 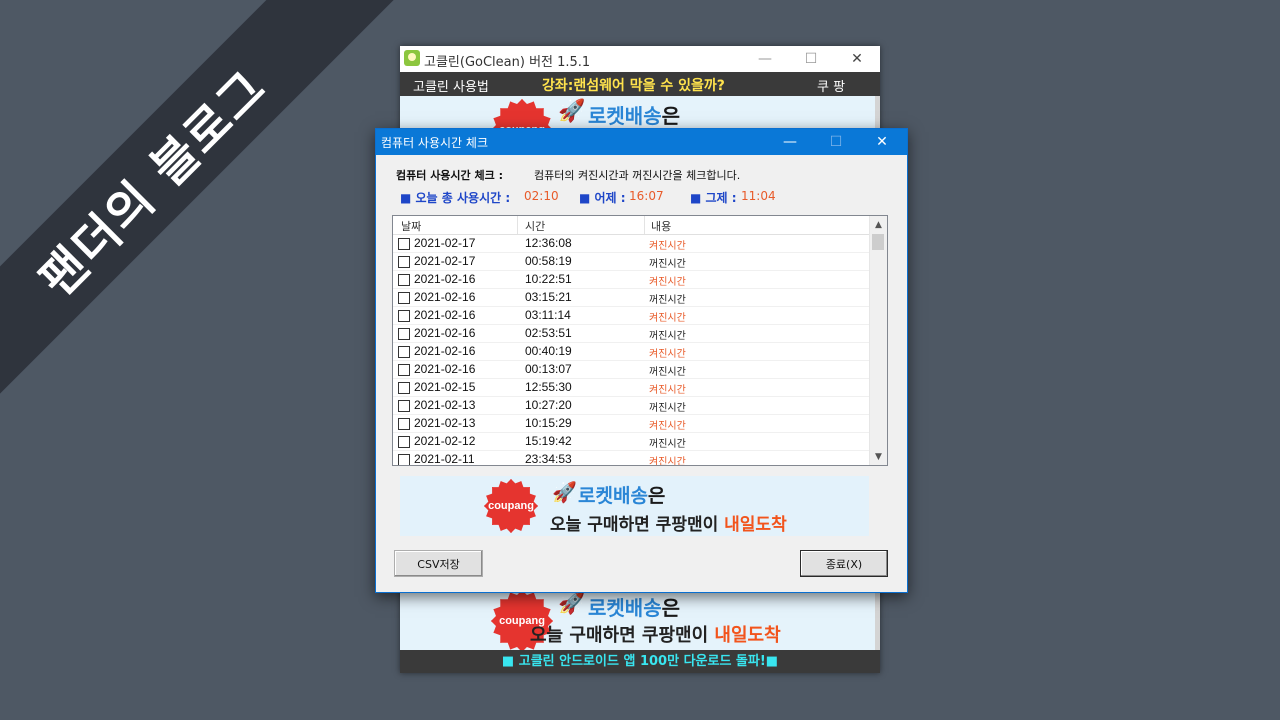 I want to click on table-row: 2021-02-15 12:55:30 켜진시간, so click(x=631, y=388).